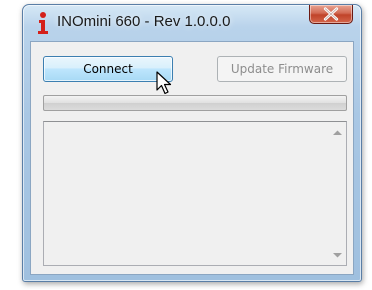 The height and width of the screenshot is (290, 372). What do you see at coordinates (144, 21) in the screenshot?
I see `window-title: INOmini 660 - Rev 1.0.0.0` at bounding box center [144, 21].